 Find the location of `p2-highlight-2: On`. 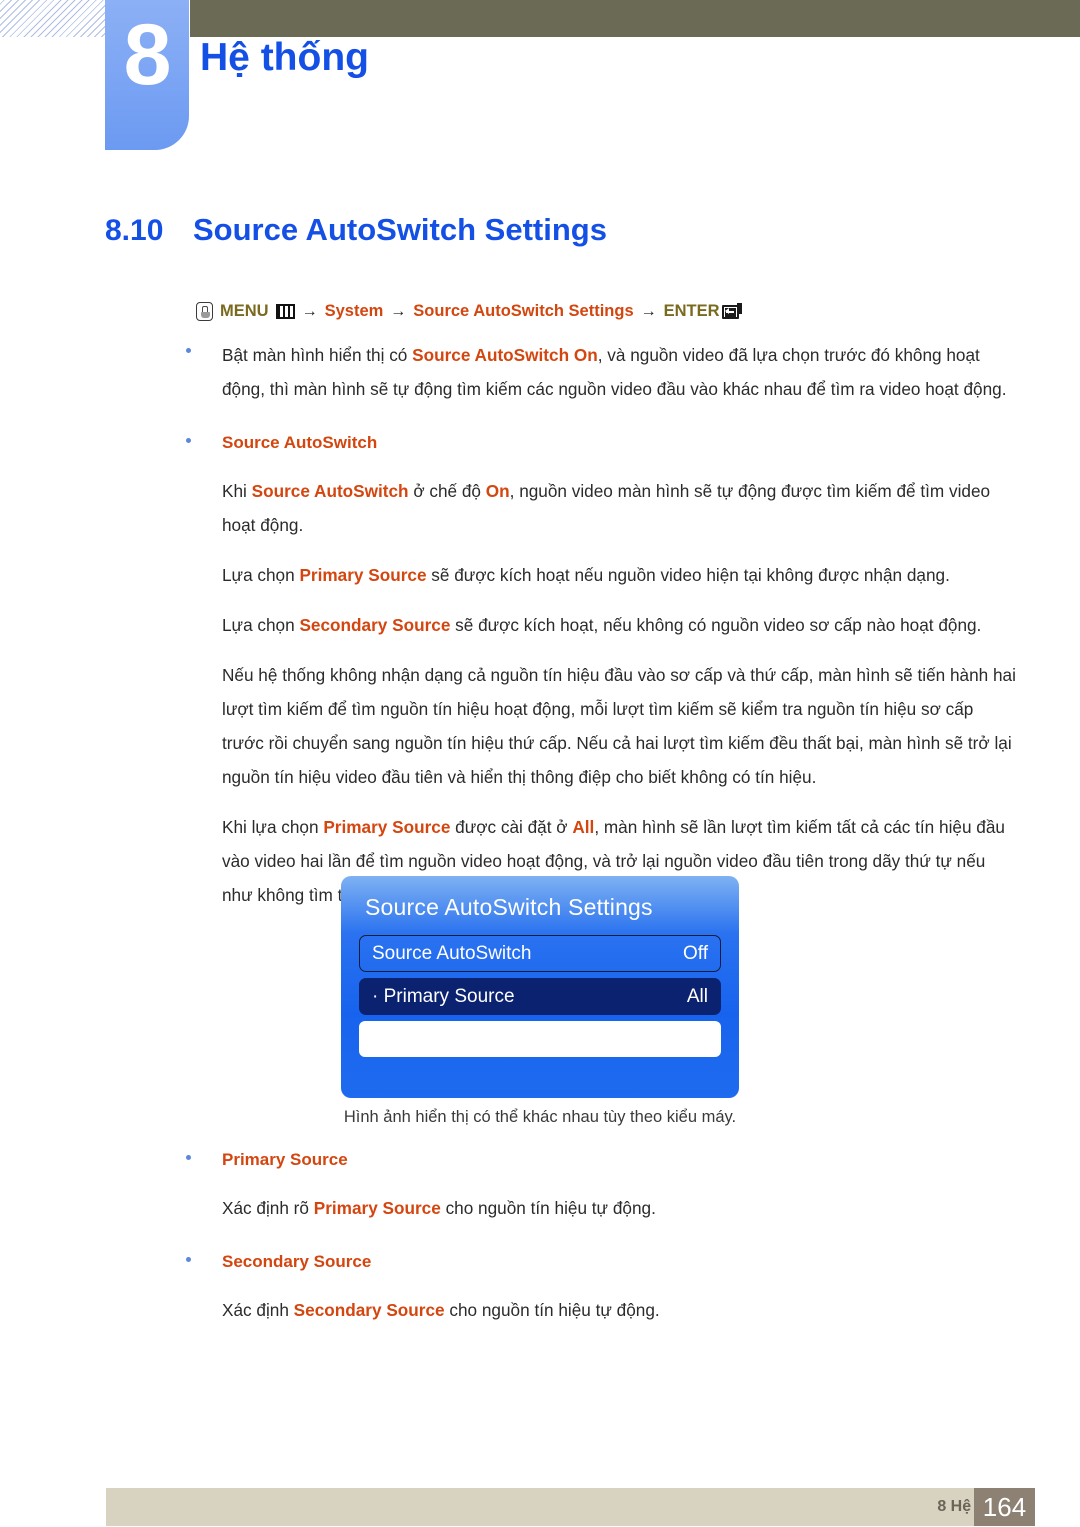

p2-highlight-2: On is located at coordinates (497, 491).